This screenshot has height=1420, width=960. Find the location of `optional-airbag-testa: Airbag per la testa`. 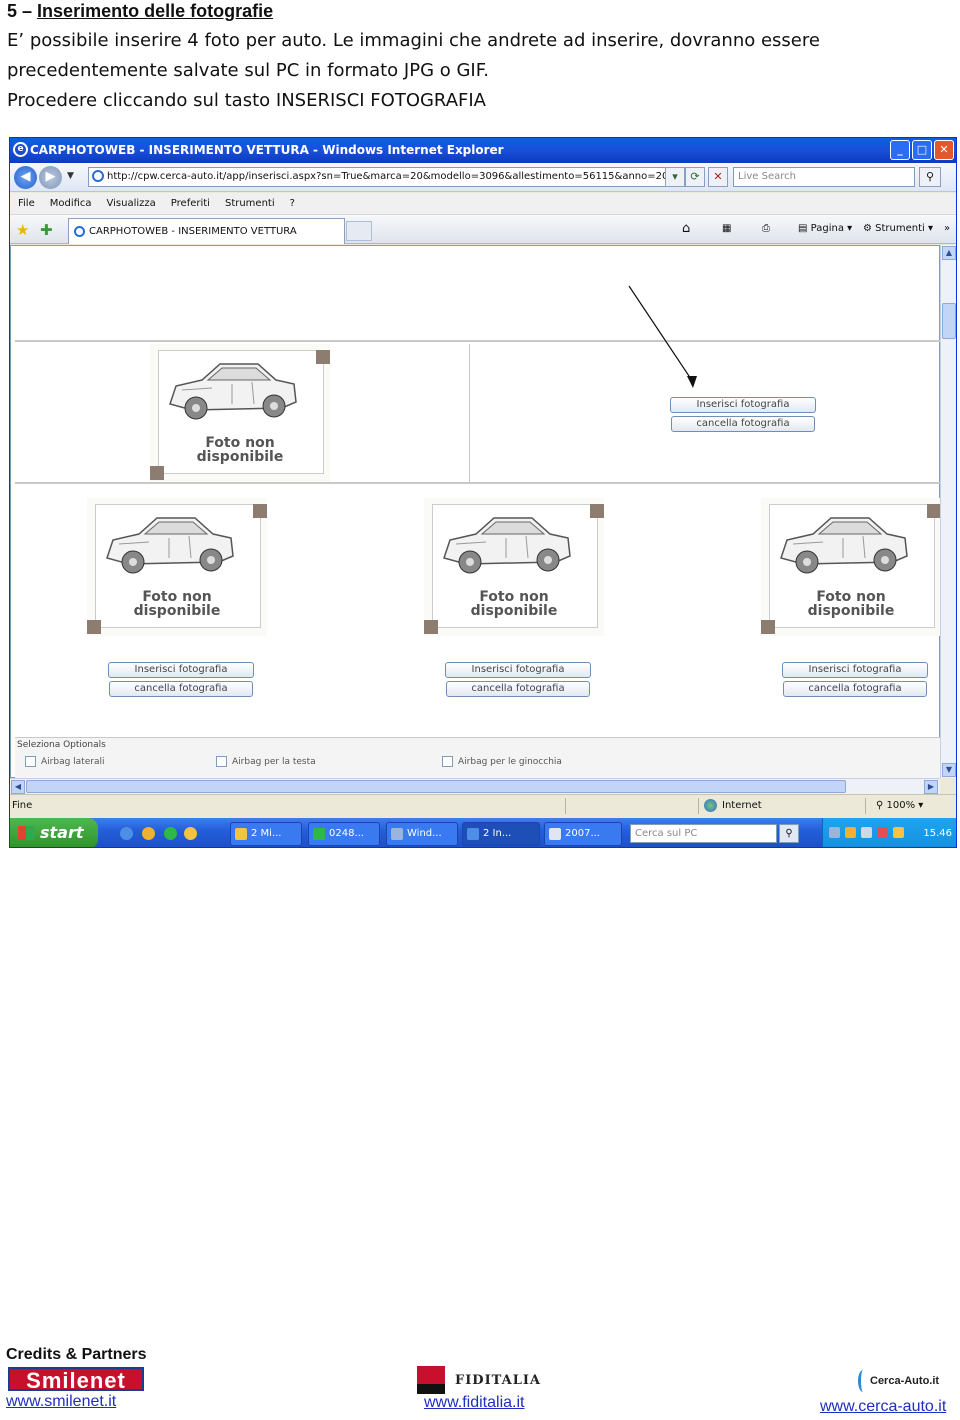

optional-airbag-testa: Airbag per la testa is located at coordinates (266, 762).